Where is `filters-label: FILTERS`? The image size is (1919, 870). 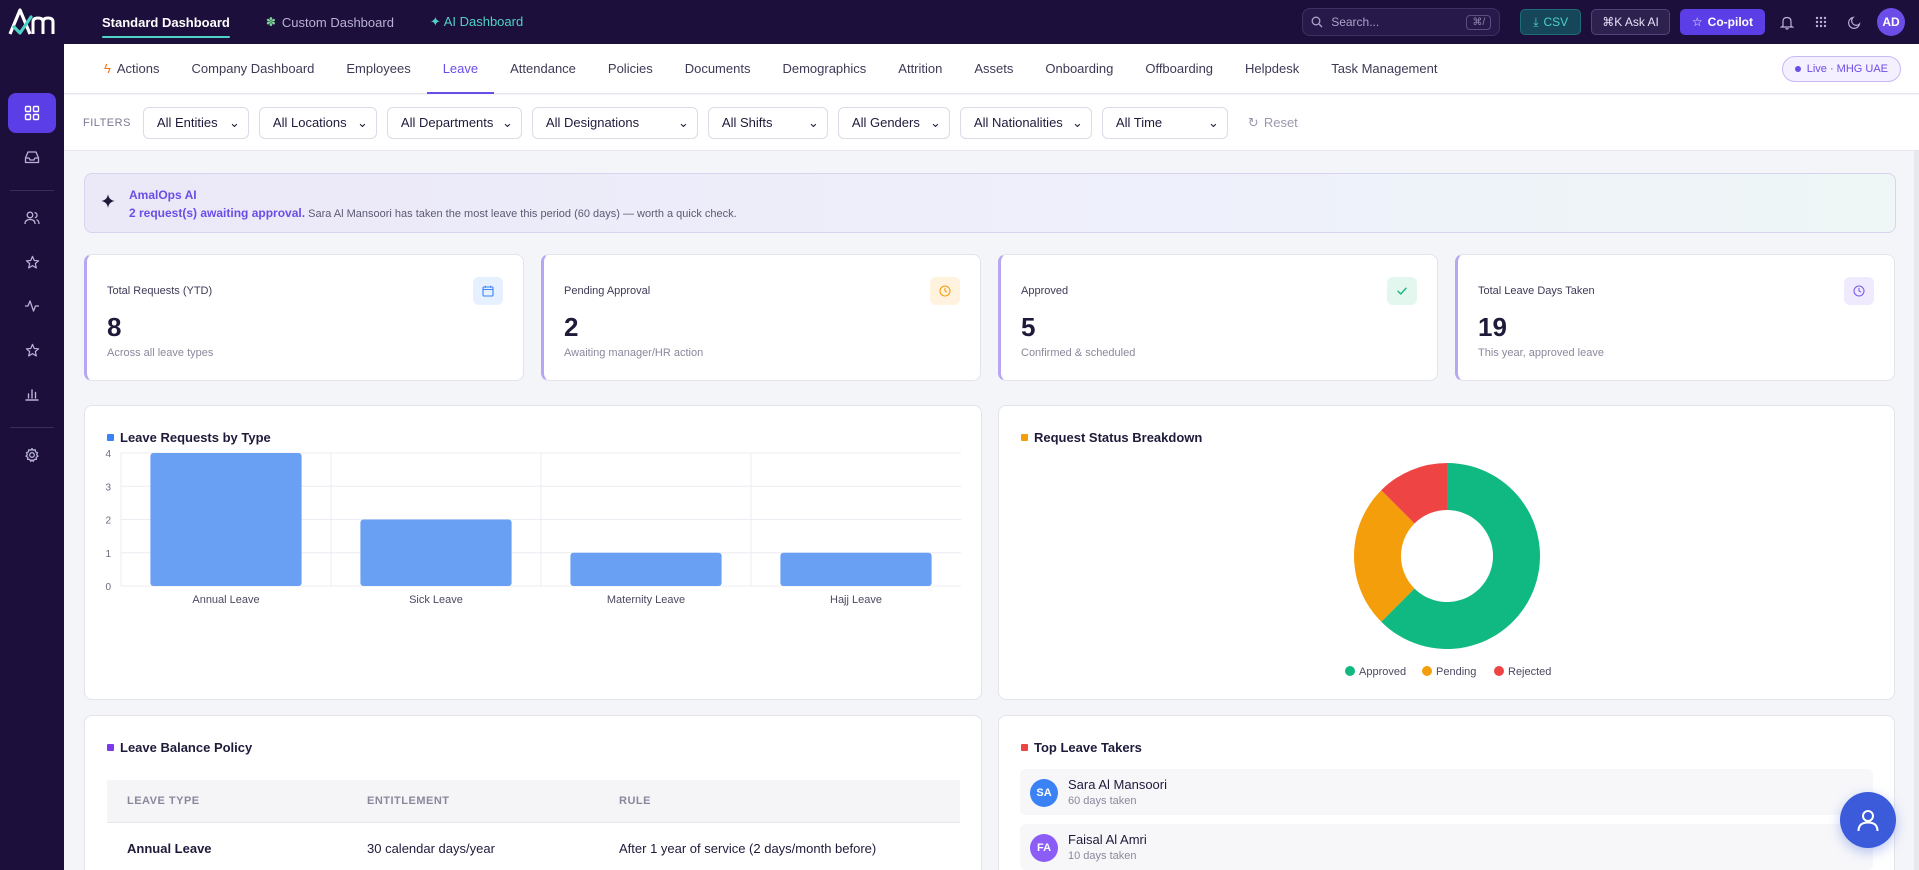 filters-label: FILTERS is located at coordinates (107, 122).